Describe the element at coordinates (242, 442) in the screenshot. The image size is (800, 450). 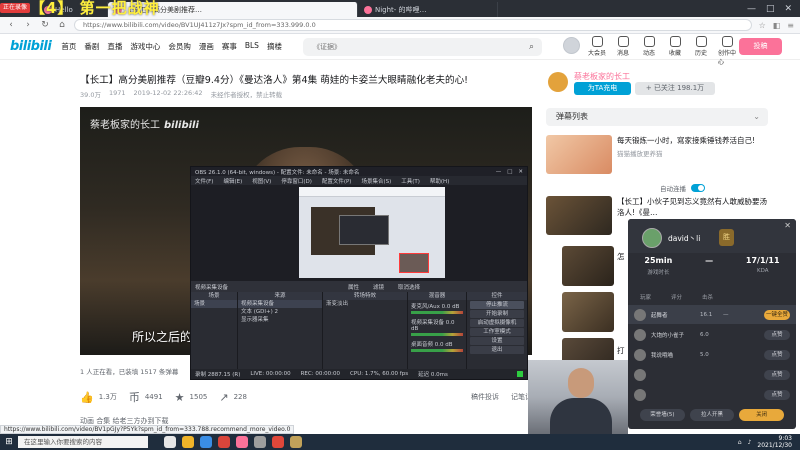
I see `bilibili-app-icon` at that location.